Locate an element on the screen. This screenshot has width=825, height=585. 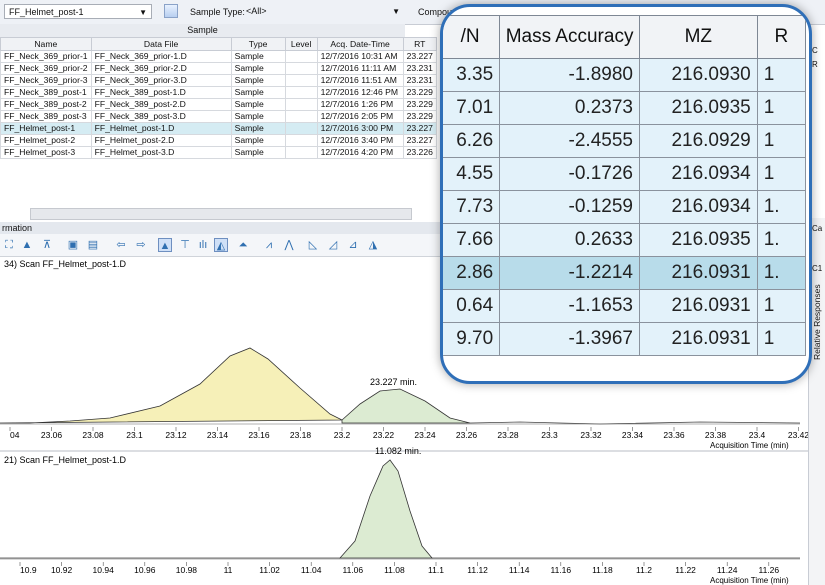
column-header: Data File is located at coordinates (161, 44).